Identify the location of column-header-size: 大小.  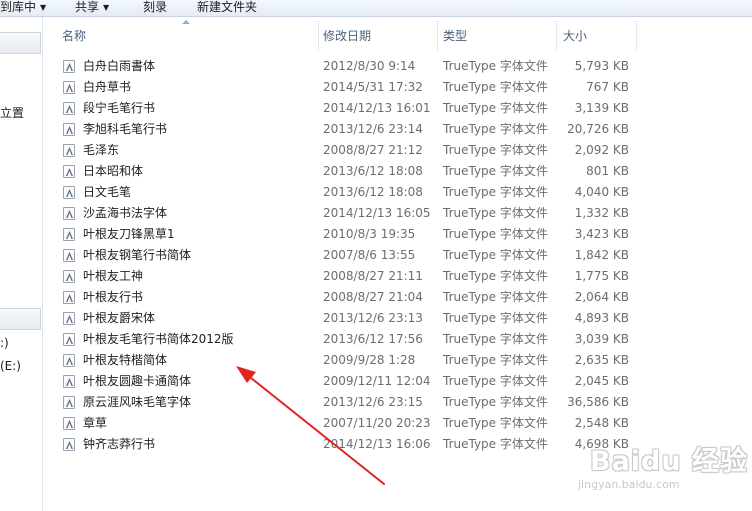
(575, 36).